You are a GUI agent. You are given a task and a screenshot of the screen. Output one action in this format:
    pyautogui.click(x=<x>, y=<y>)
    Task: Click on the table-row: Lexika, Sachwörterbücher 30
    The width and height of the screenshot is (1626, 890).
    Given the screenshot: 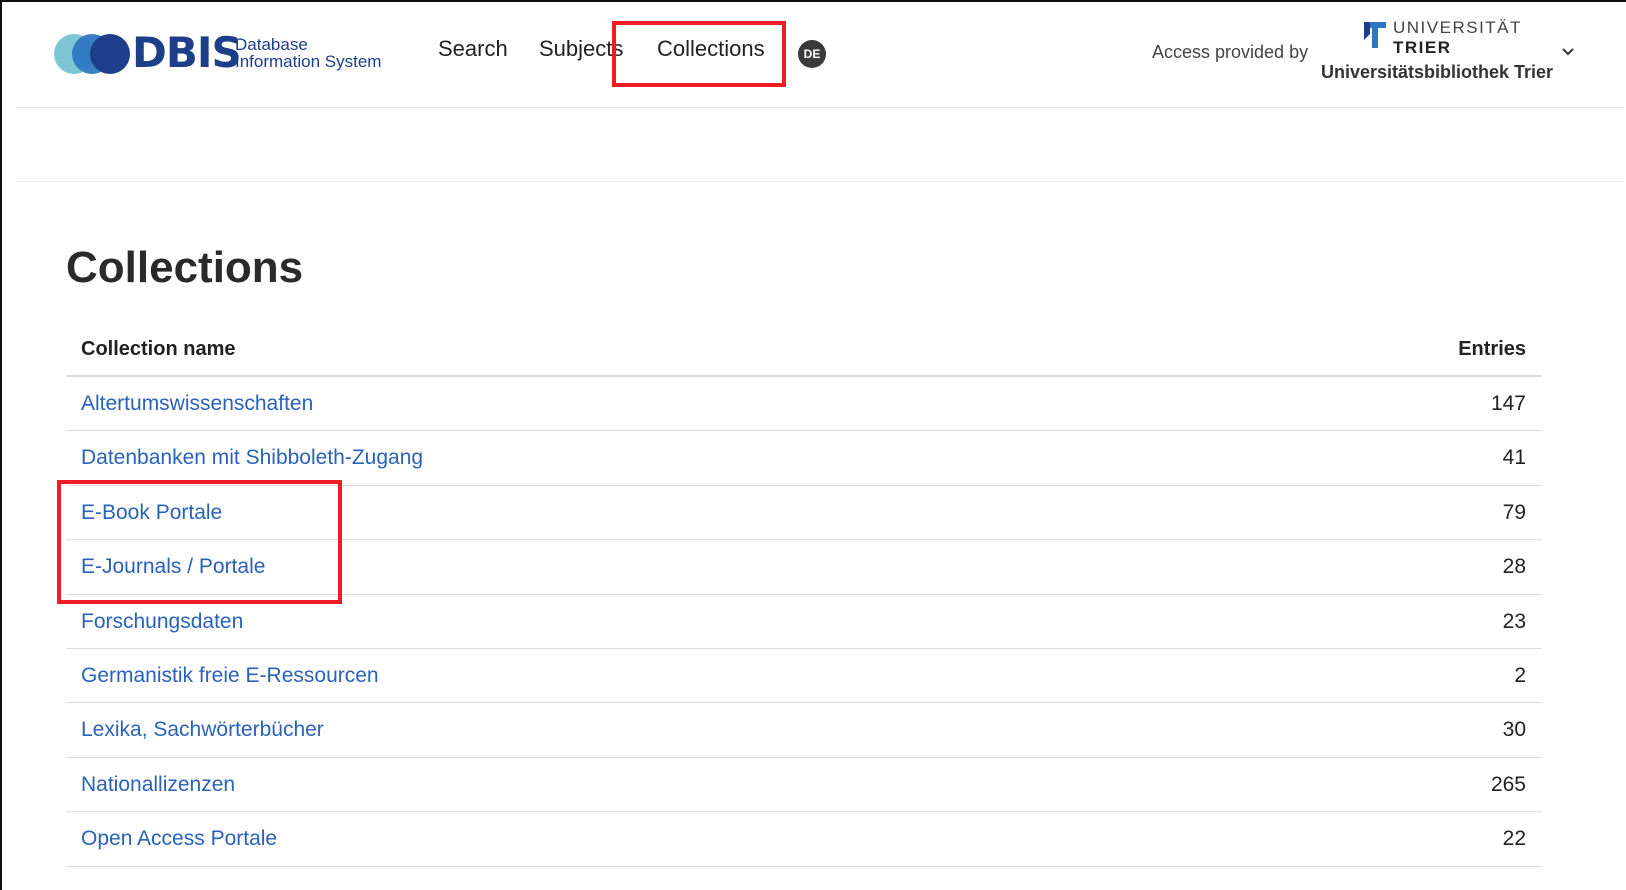 What is the action you would take?
    pyautogui.click(x=804, y=730)
    